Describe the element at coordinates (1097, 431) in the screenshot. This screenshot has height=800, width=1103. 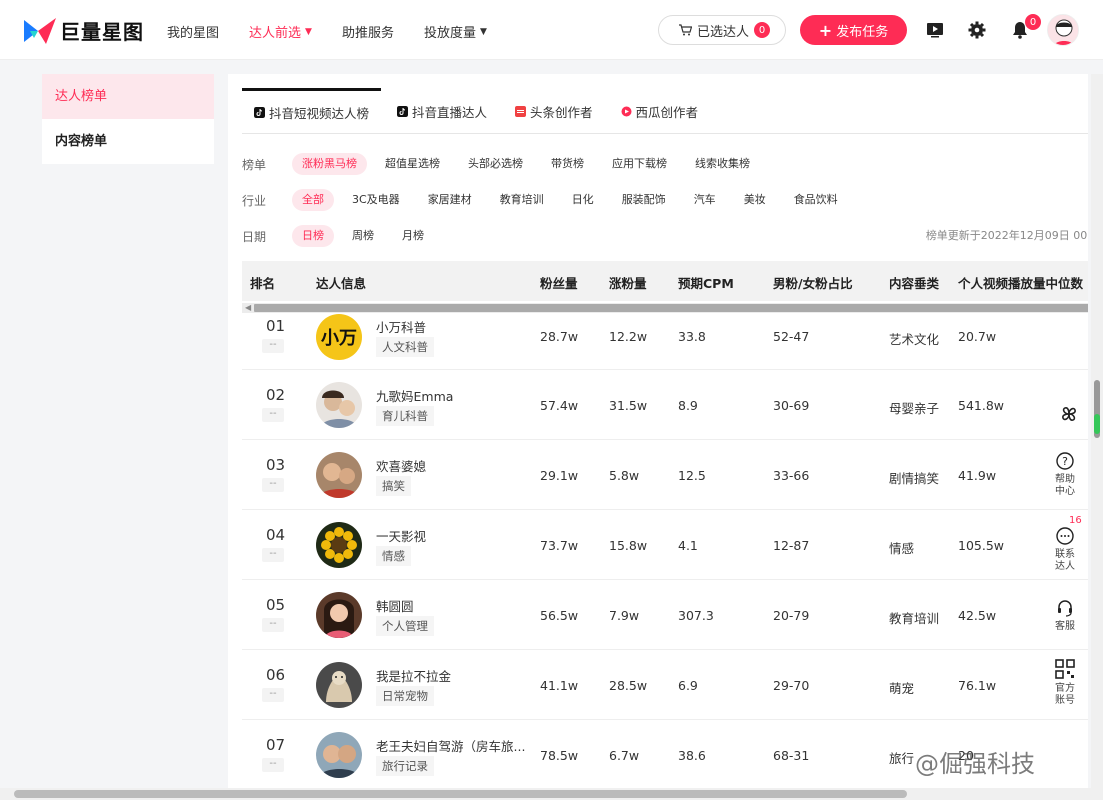
I see `page-vertical-scrollbar` at that location.